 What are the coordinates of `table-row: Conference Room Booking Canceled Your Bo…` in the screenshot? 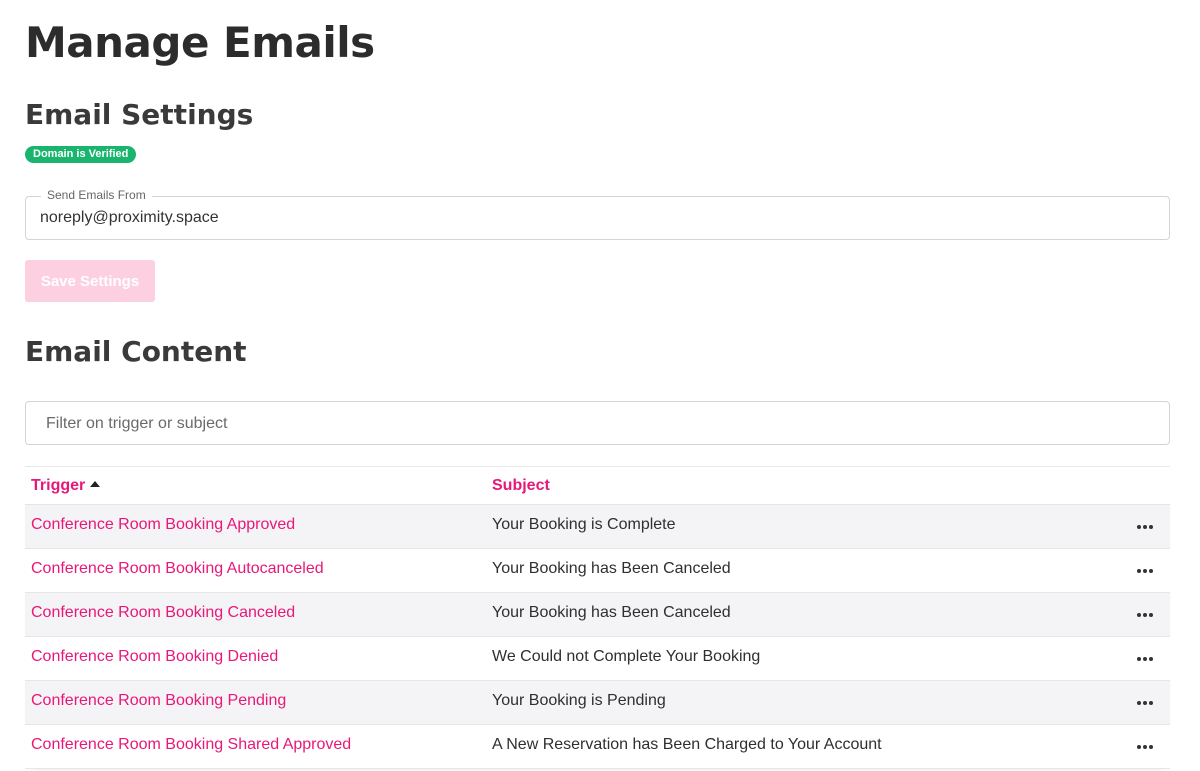 It's located at (597, 615).